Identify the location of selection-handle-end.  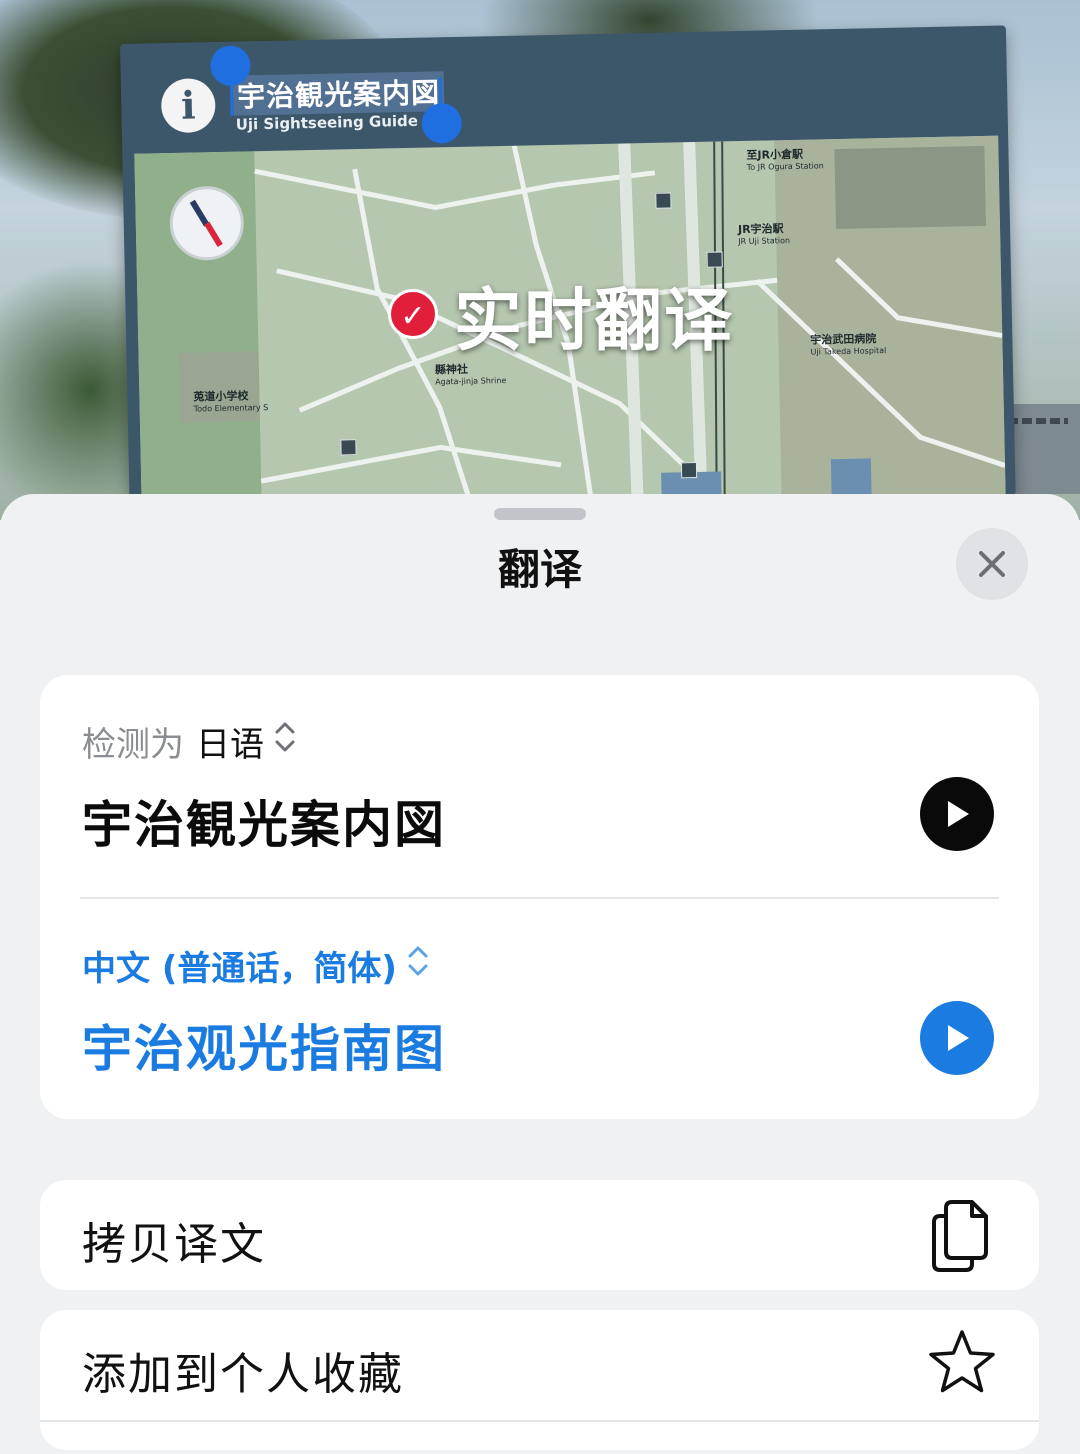
(442, 123).